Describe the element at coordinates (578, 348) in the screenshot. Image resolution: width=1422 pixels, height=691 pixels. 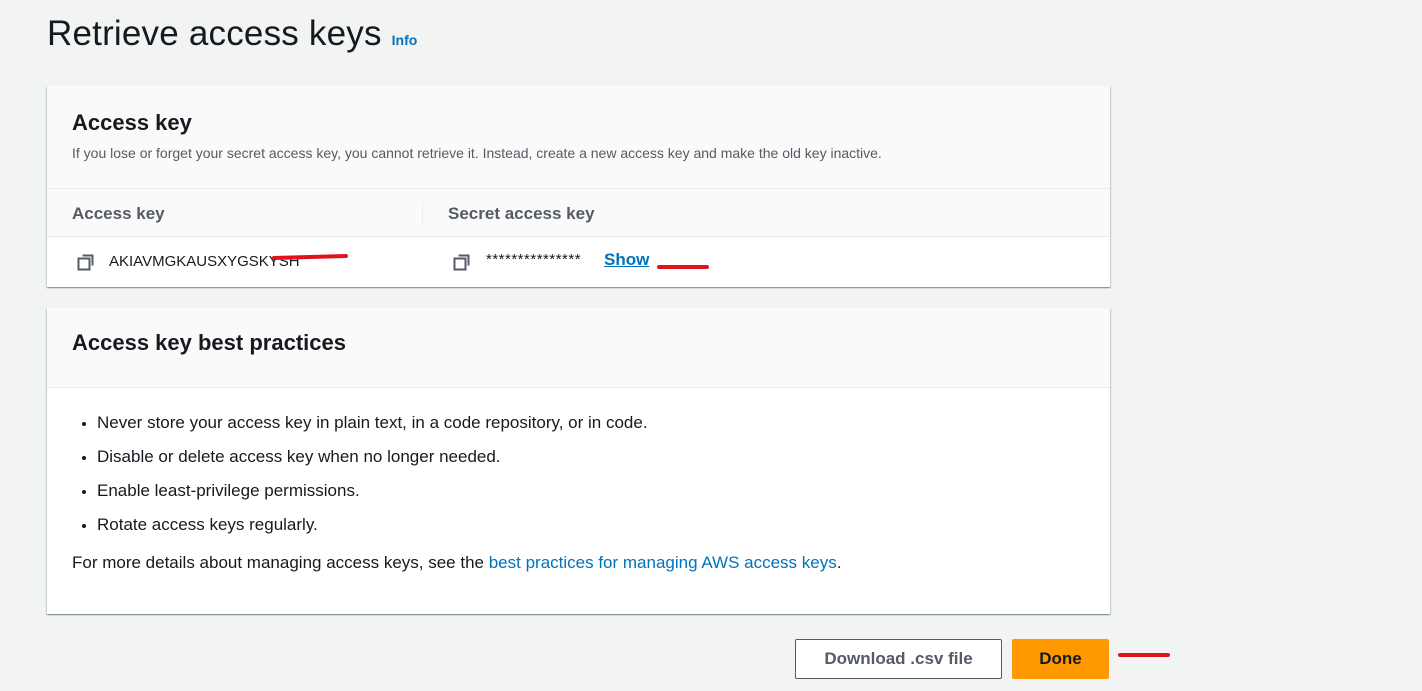
I see `best-practices-panel-header: Access key best practices` at that location.